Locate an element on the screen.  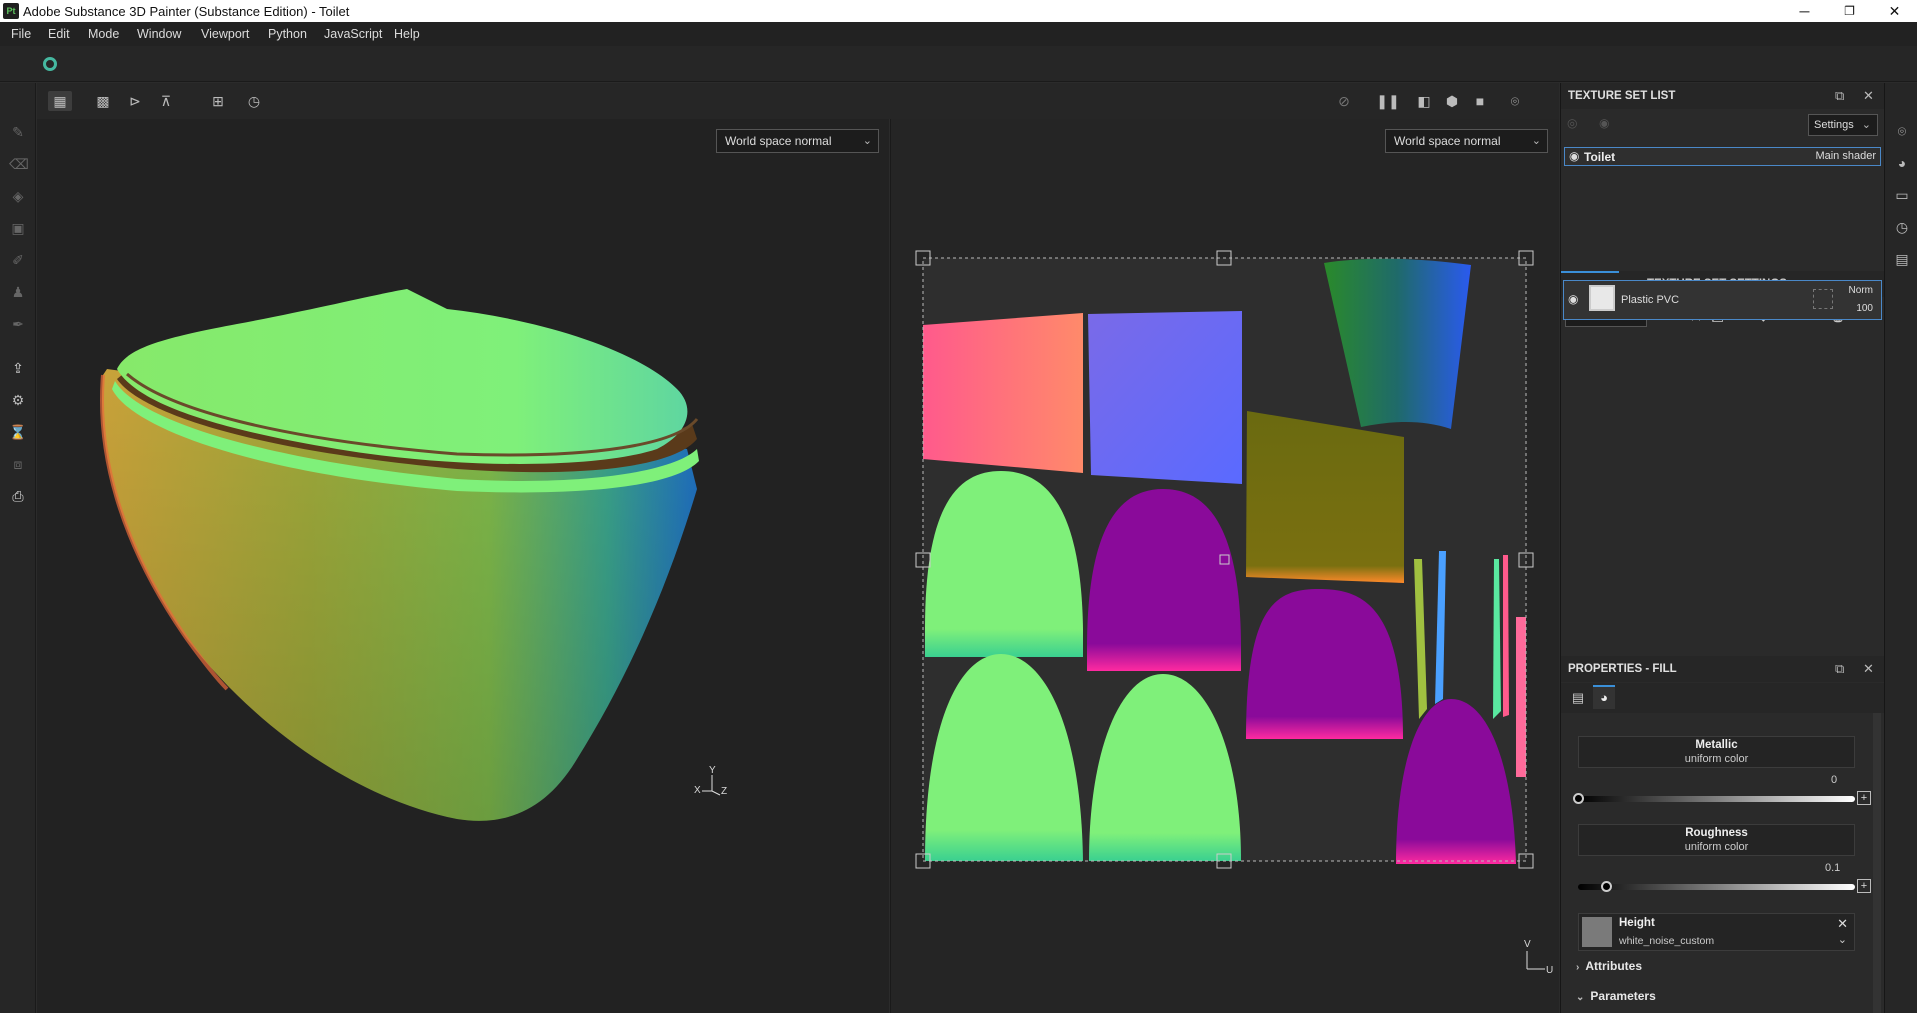
axis-gizmo-2d: V U is located at coordinates (1538, 958).